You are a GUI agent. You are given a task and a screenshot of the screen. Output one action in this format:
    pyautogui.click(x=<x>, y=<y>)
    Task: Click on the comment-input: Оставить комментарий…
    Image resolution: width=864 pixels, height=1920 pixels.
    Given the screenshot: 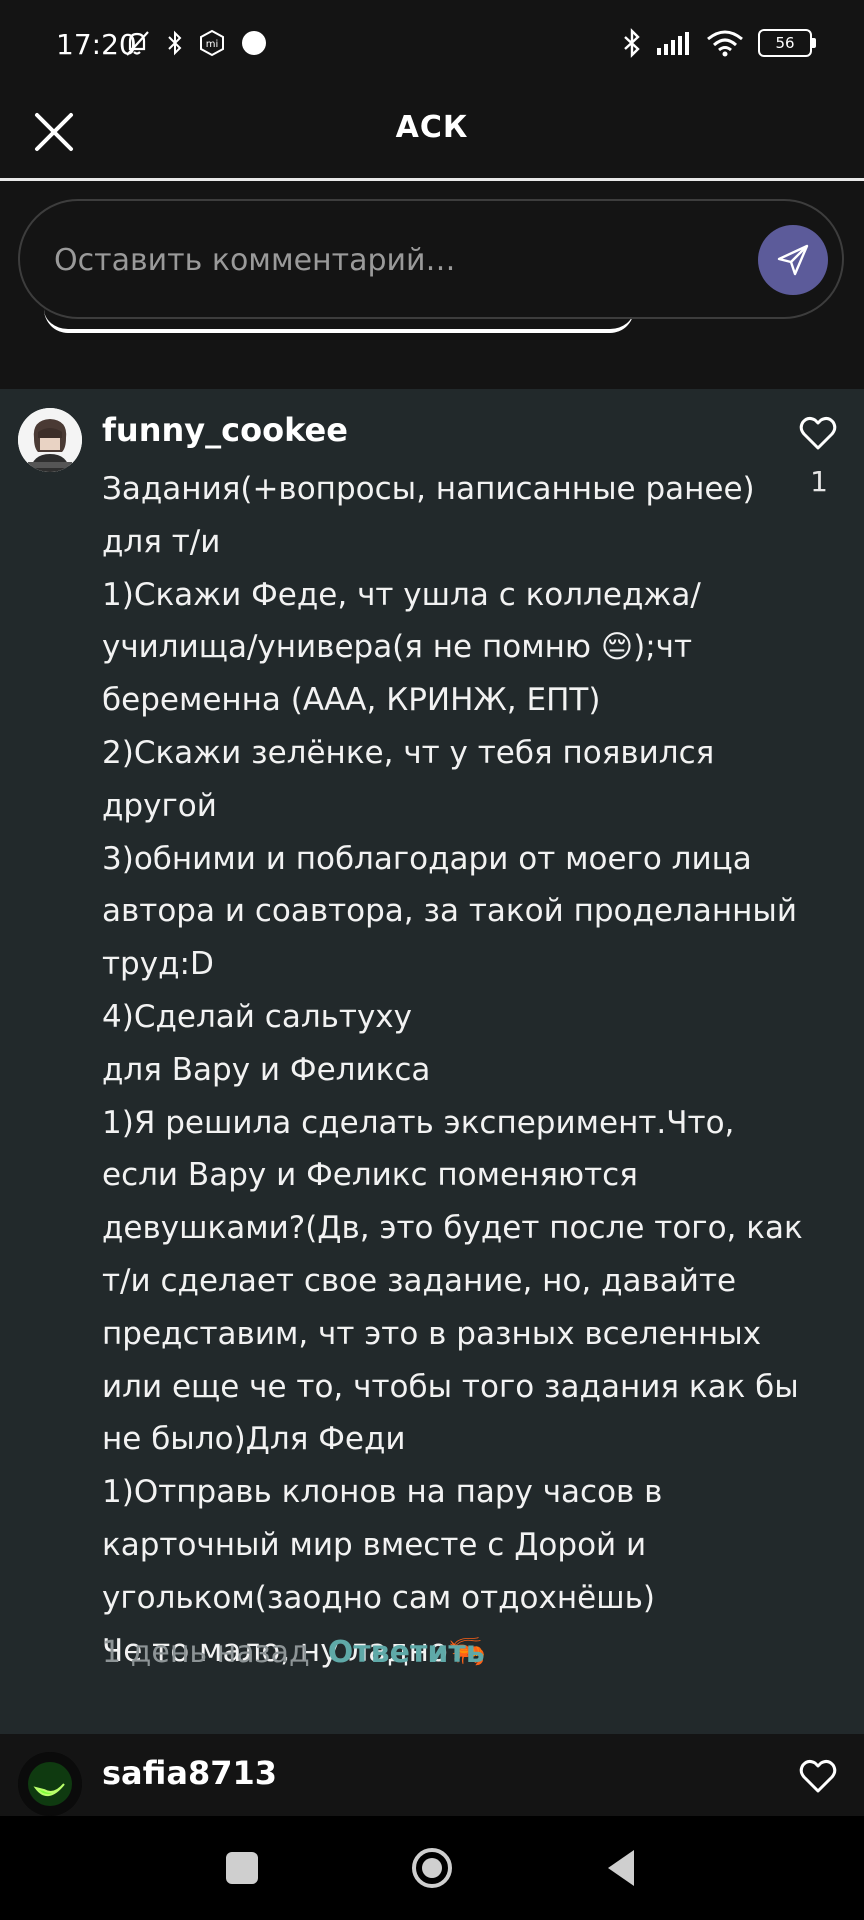 What is the action you would take?
    pyautogui.click(x=431, y=259)
    